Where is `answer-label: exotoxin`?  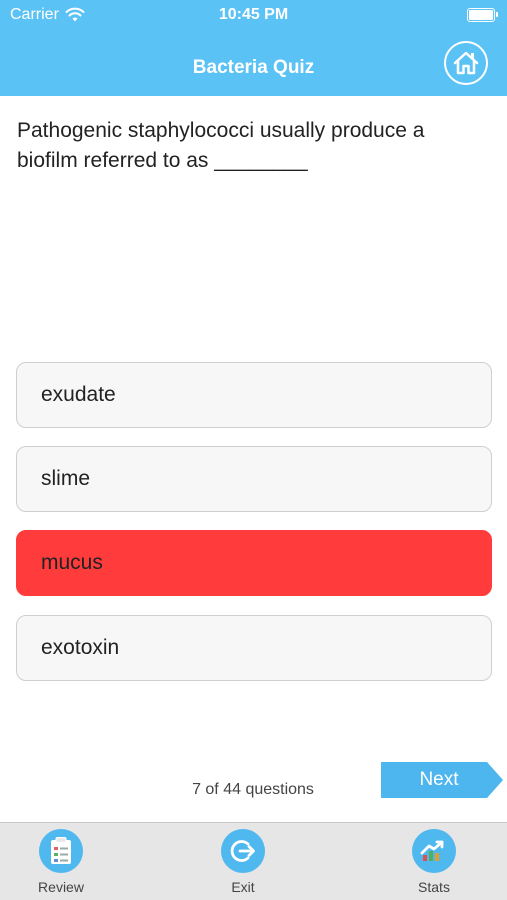
answer-label: exotoxin is located at coordinates (80, 647).